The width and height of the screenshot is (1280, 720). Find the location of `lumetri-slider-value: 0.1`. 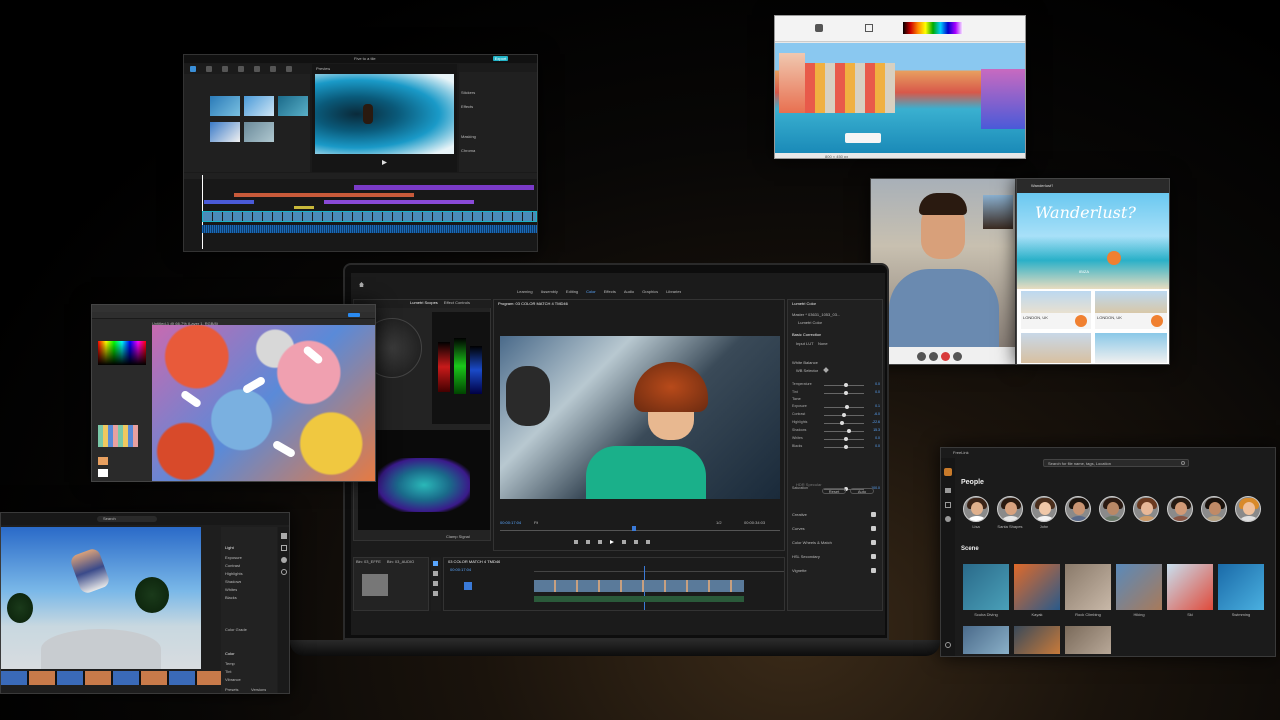

lumetri-slider-value: 0.1 is located at coordinates (877, 406).